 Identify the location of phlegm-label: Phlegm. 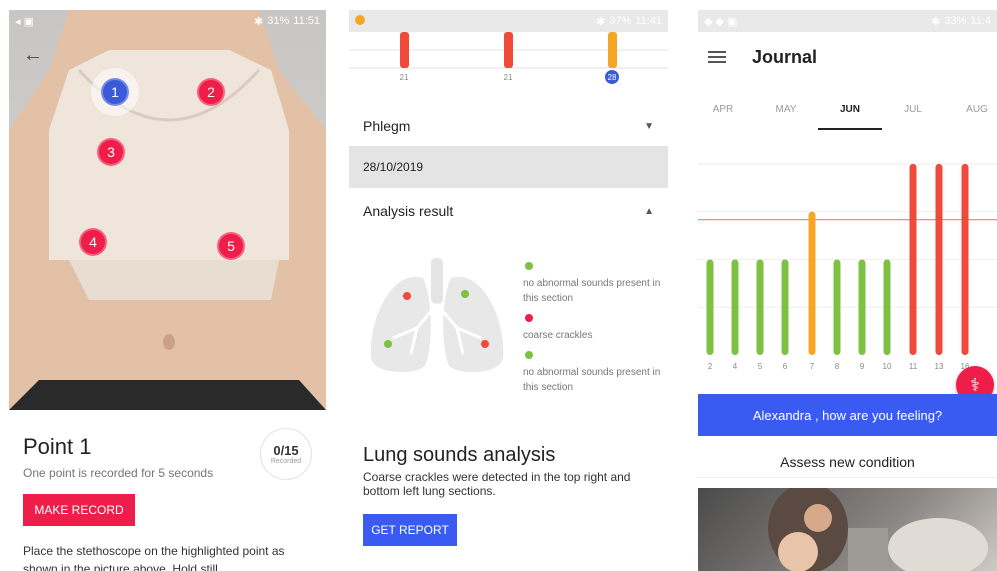
(387, 126).